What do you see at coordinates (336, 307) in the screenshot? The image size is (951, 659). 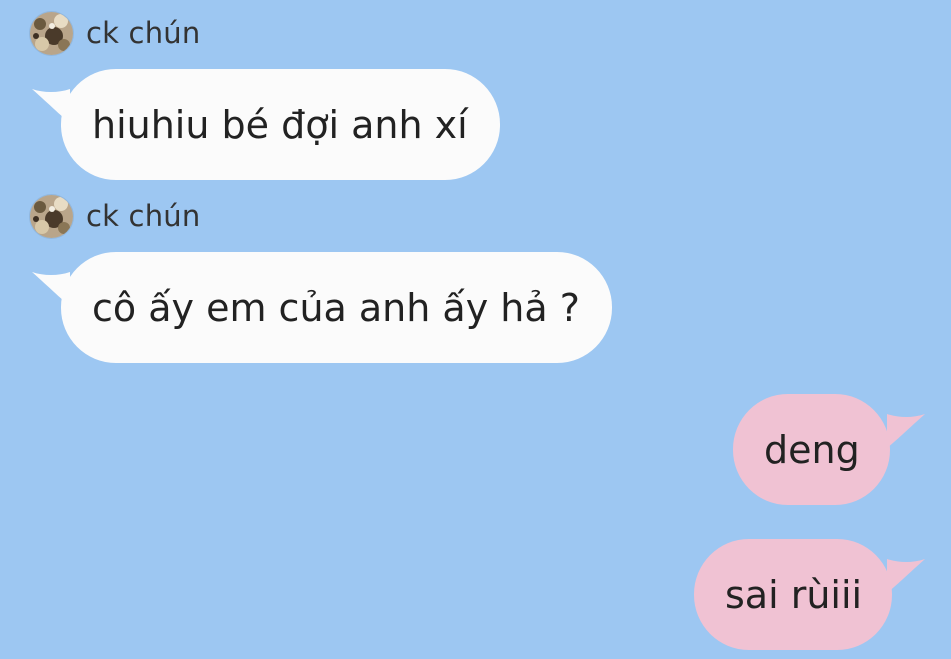 I see `message-text: cô ấy em của anh ấy hả ?` at bounding box center [336, 307].